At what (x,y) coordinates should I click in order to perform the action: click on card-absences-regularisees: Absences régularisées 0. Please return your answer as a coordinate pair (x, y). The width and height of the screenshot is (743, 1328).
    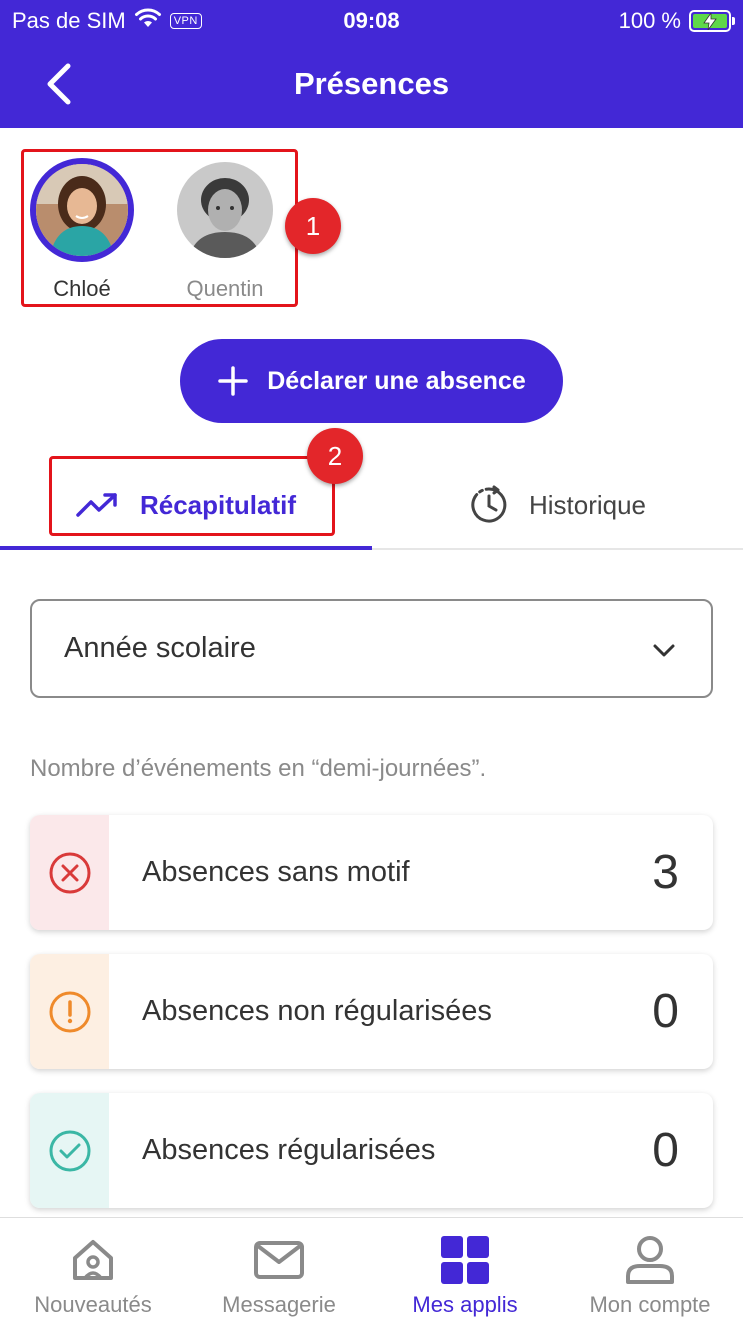
    Looking at the image, I should click on (371, 1150).